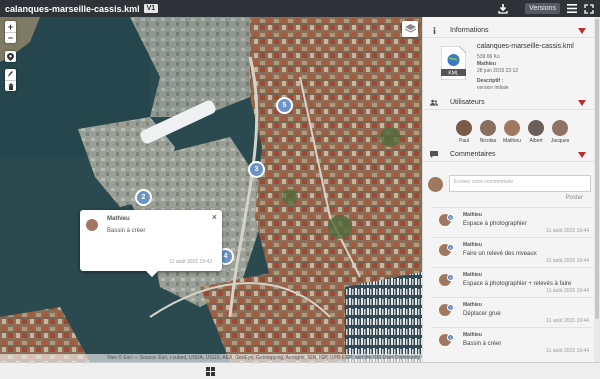  What do you see at coordinates (72, 8) in the screenshot?
I see `document-title: calanques-marseille-cassis.kml` at bounding box center [72, 8].